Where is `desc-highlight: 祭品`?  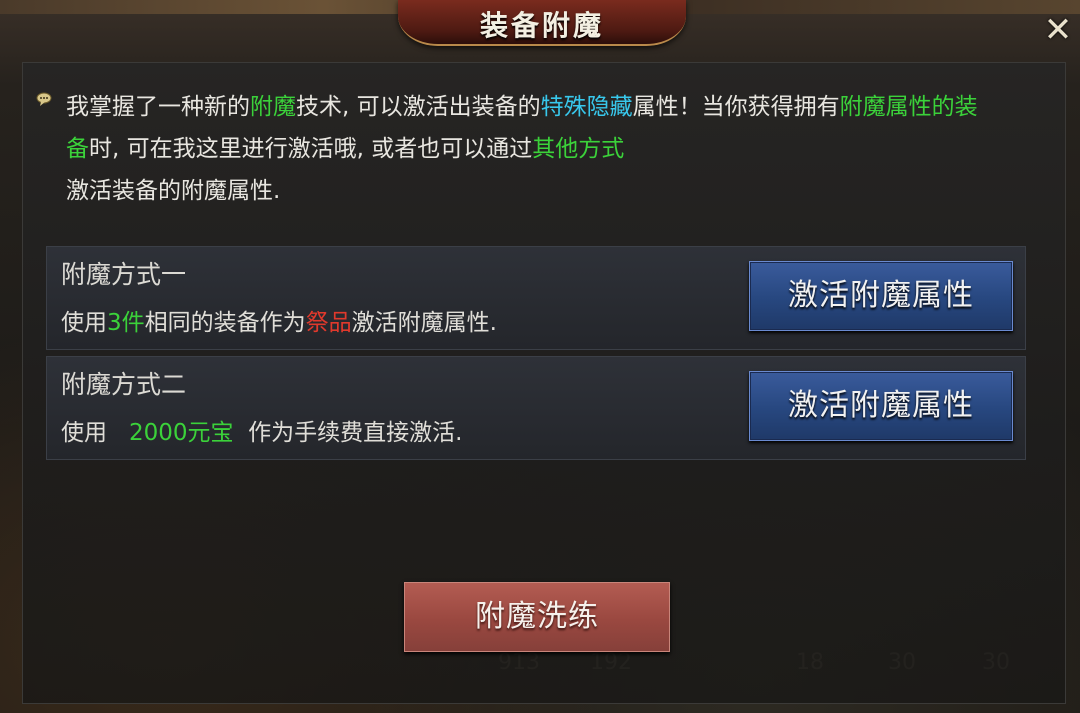
desc-highlight: 祭品 is located at coordinates (328, 323).